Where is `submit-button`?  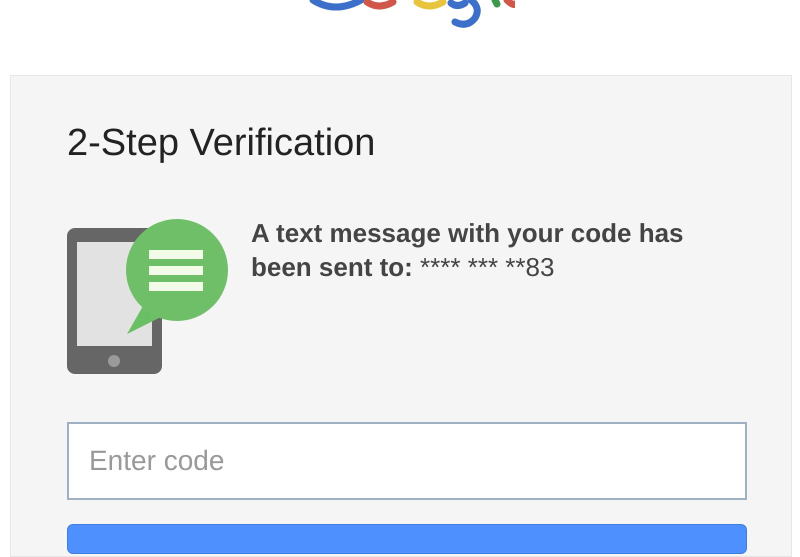 submit-button is located at coordinates (407, 539).